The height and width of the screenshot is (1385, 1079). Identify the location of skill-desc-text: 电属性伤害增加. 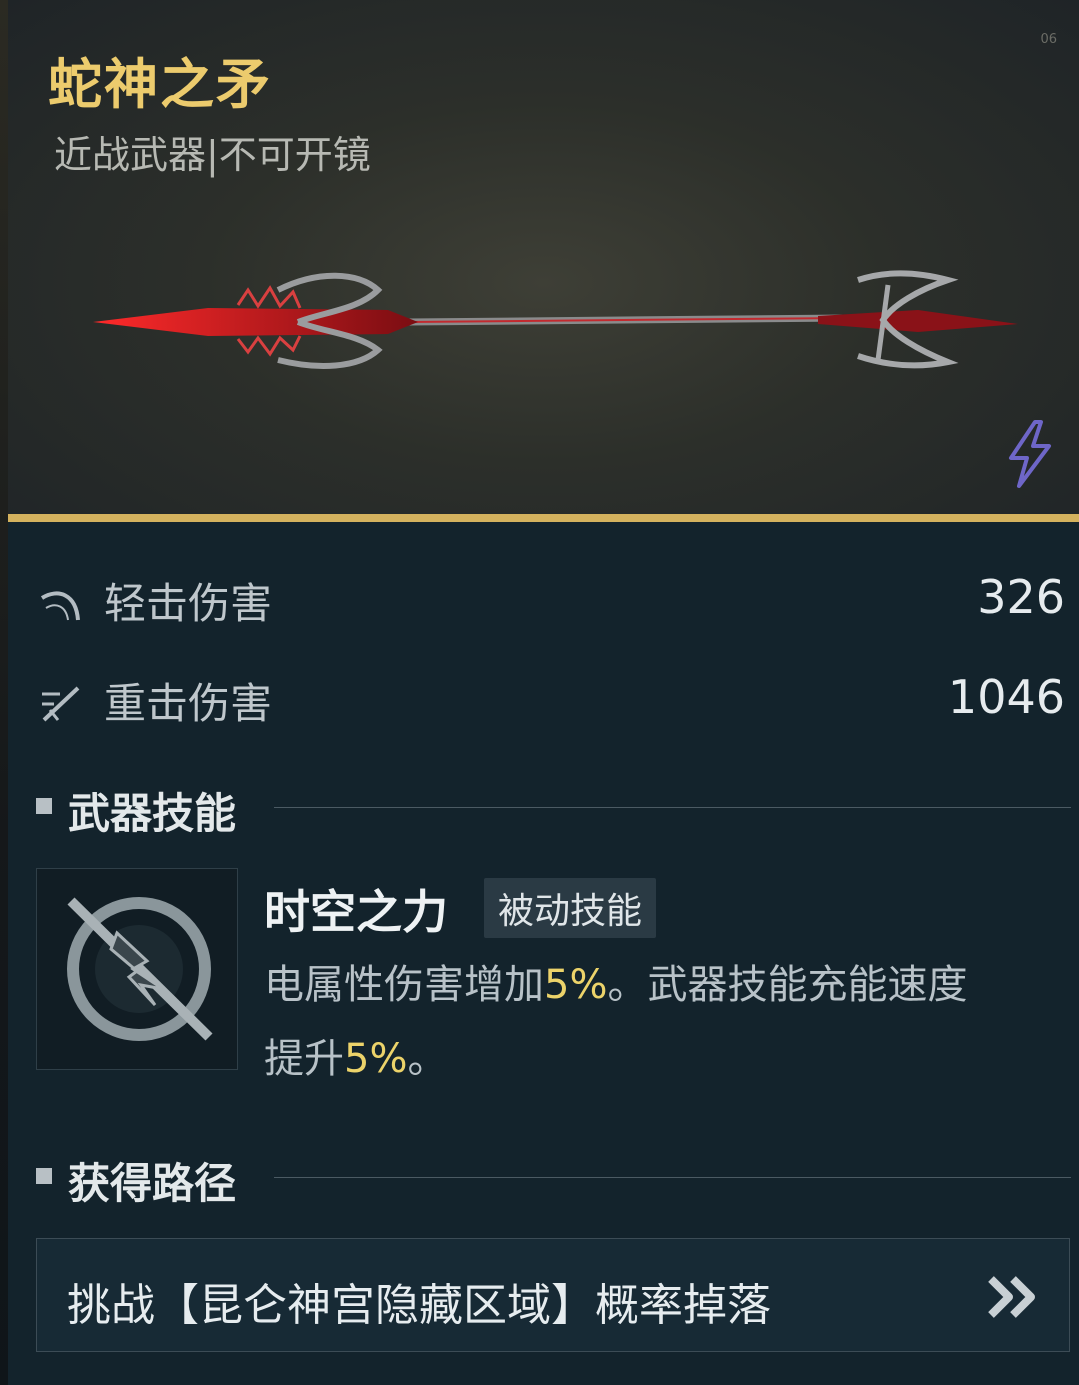
(404, 985).